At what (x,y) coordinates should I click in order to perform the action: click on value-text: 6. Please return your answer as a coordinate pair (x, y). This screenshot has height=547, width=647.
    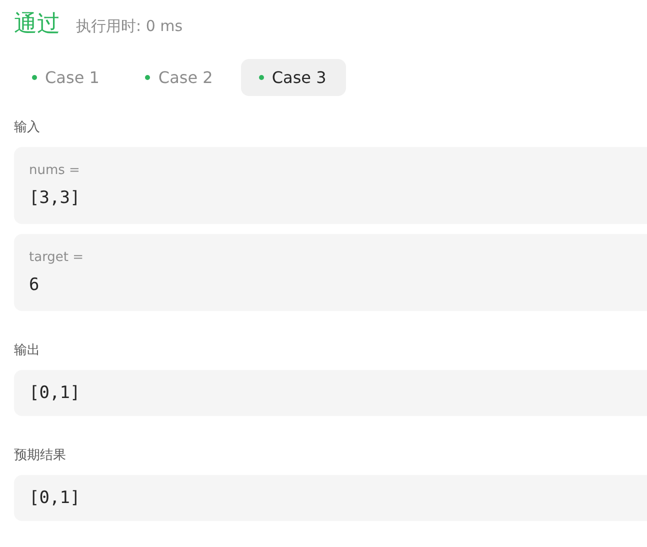
    Looking at the image, I should click on (34, 285).